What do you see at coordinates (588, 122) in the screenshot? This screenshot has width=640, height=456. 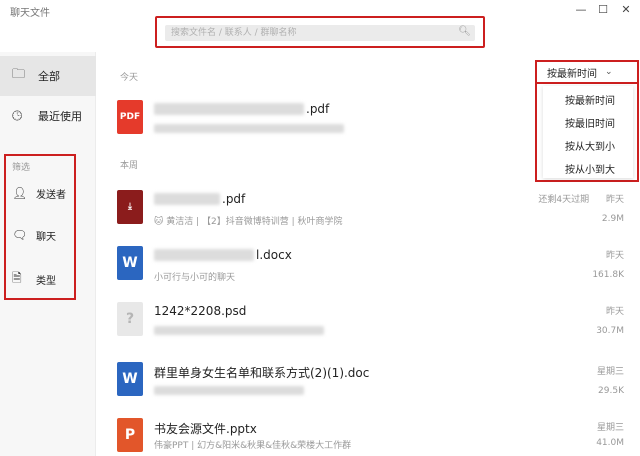 I see `sort-option-oldest: 按最旧时间` at bounding box center [588, 122].